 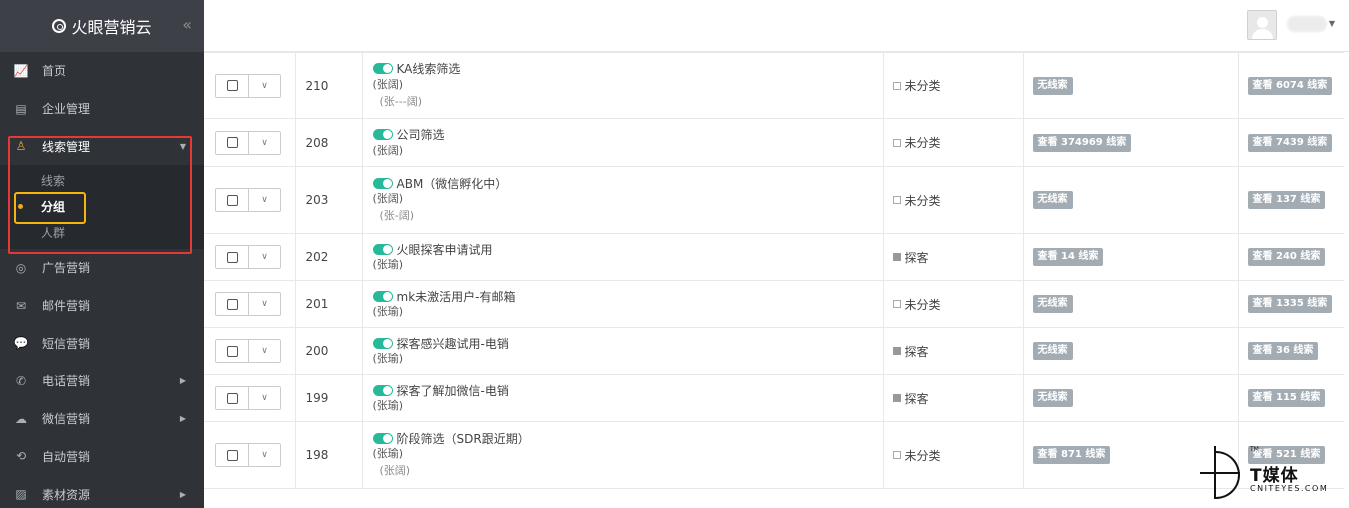 What do you see at coordinates (66, 381) in the screenshot?
I see `sidebar-item-label: 电话营销` at bounding box center [66, 381].